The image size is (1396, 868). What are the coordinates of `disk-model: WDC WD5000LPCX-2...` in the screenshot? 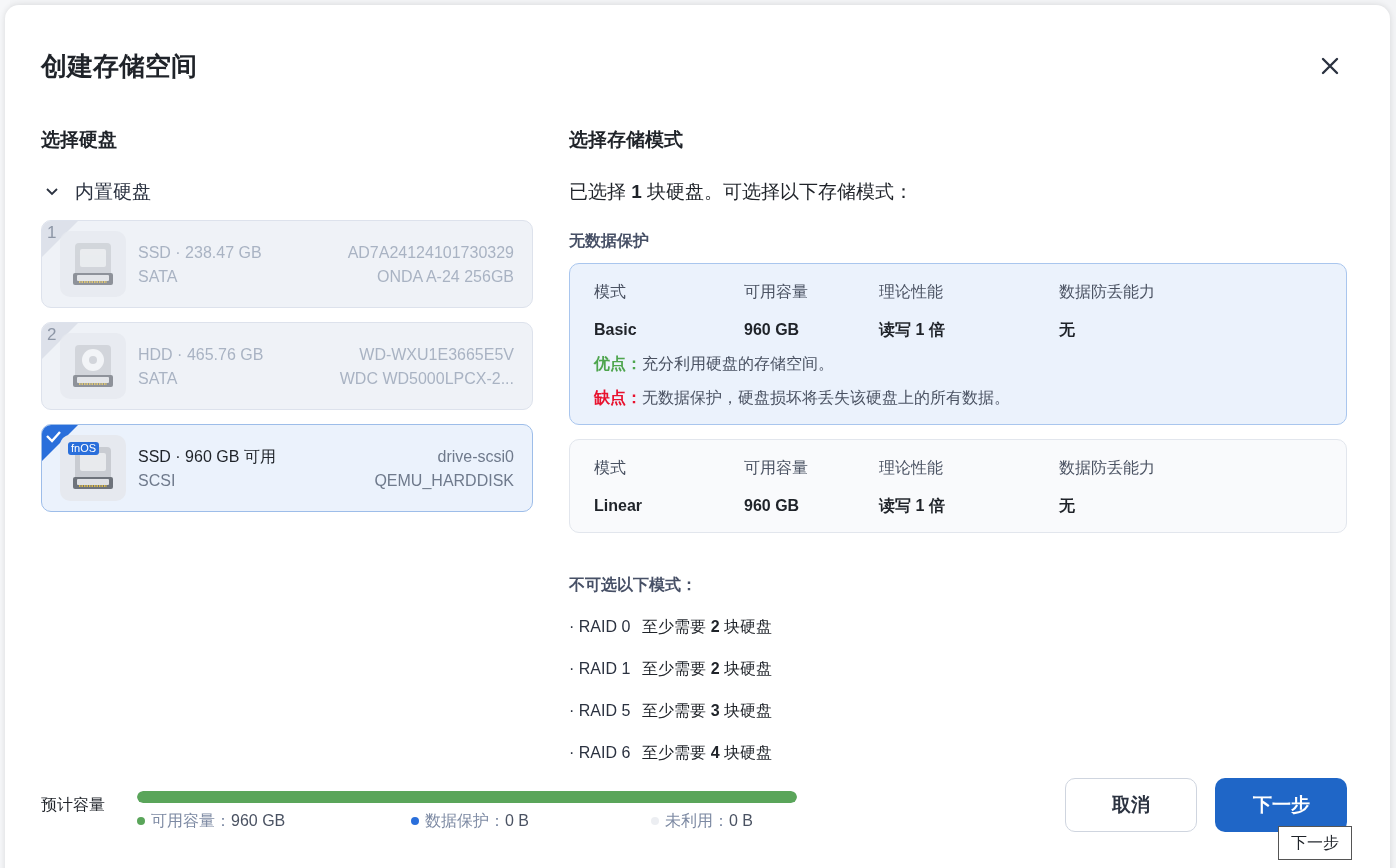 It's located at (426, 378).